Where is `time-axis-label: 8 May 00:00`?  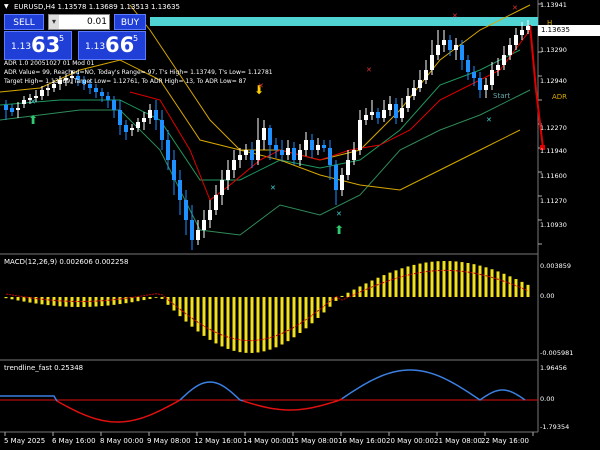 time-axis-label: 8 May 00:00 is located at coordinates (122, 441).